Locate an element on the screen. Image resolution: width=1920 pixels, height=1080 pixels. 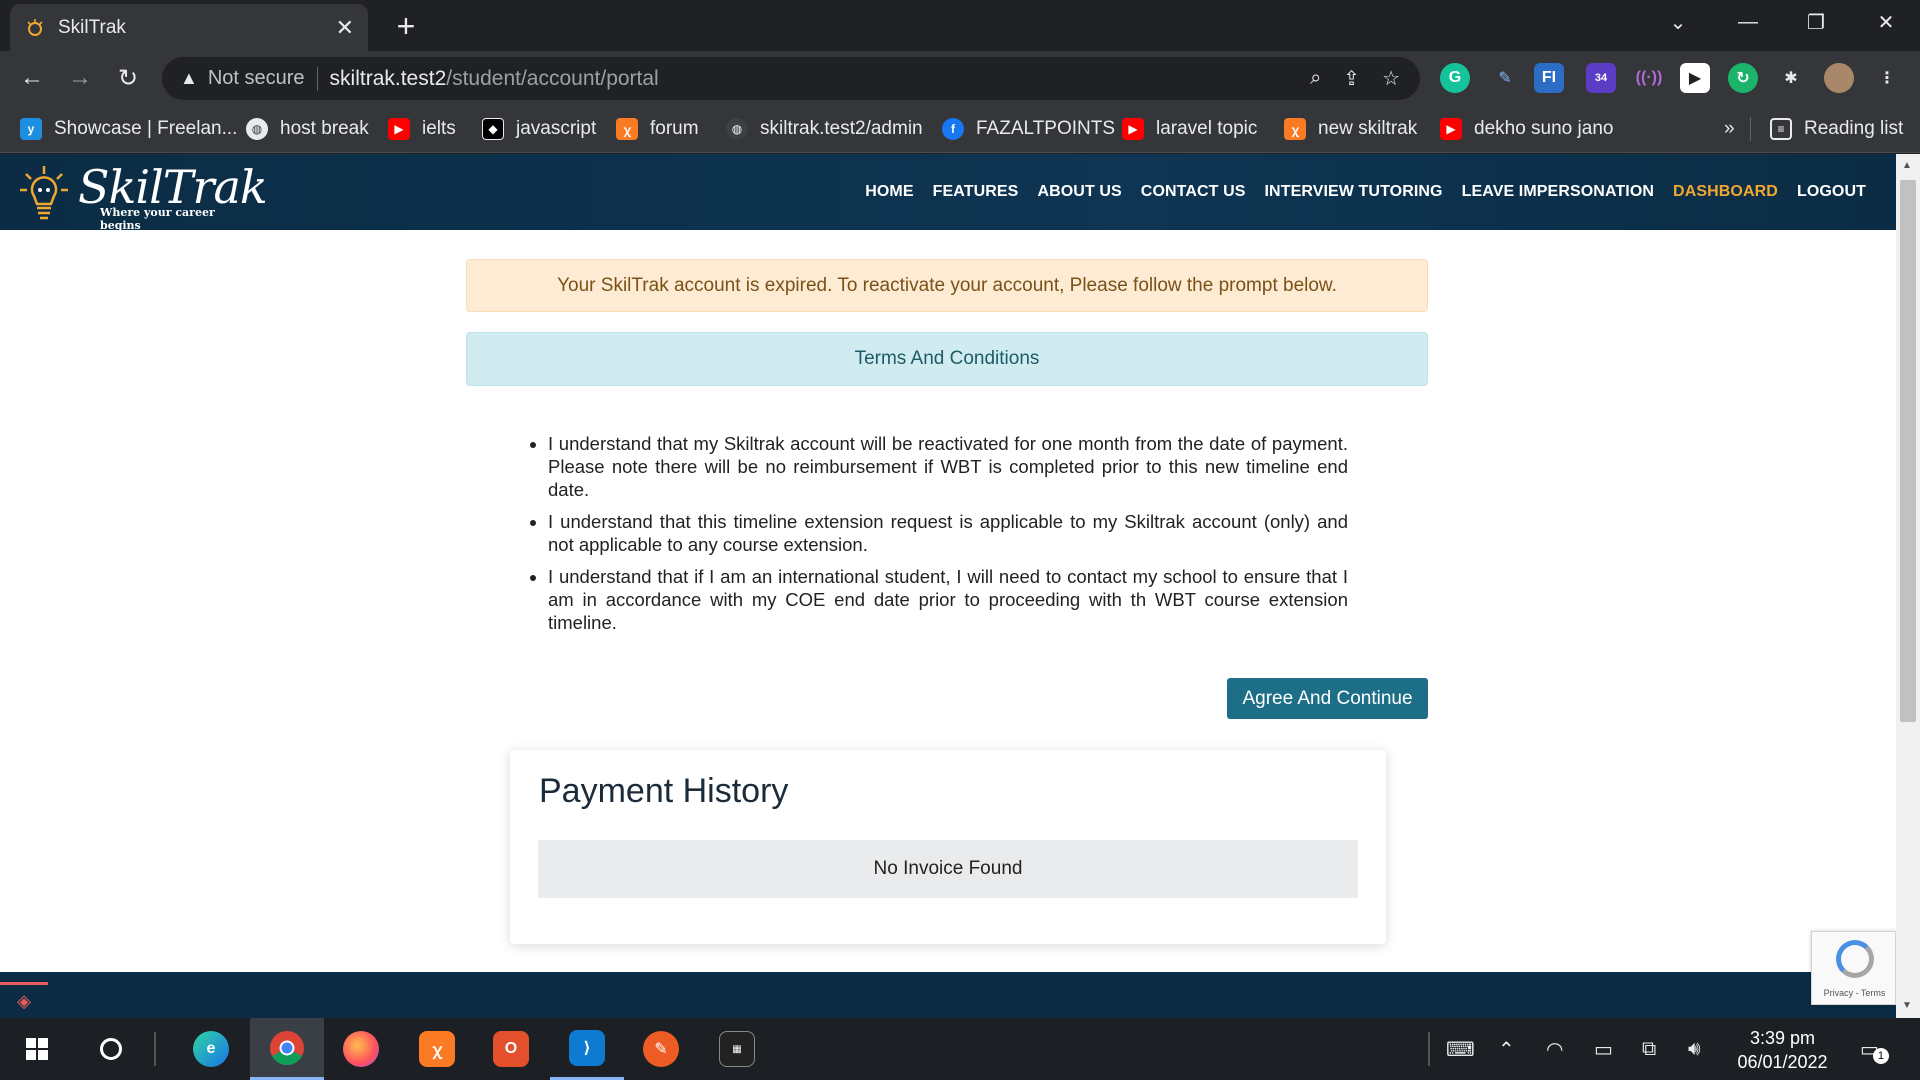
skiltrak-favicon-icon is located at coordinates (35, 28).